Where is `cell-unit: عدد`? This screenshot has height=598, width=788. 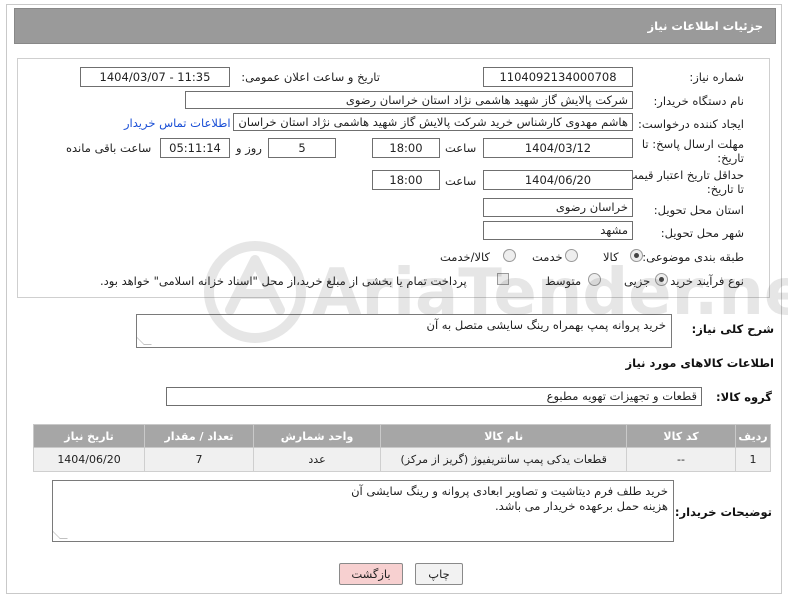
cell-unit: عدد is located at coordinates (317, 459).